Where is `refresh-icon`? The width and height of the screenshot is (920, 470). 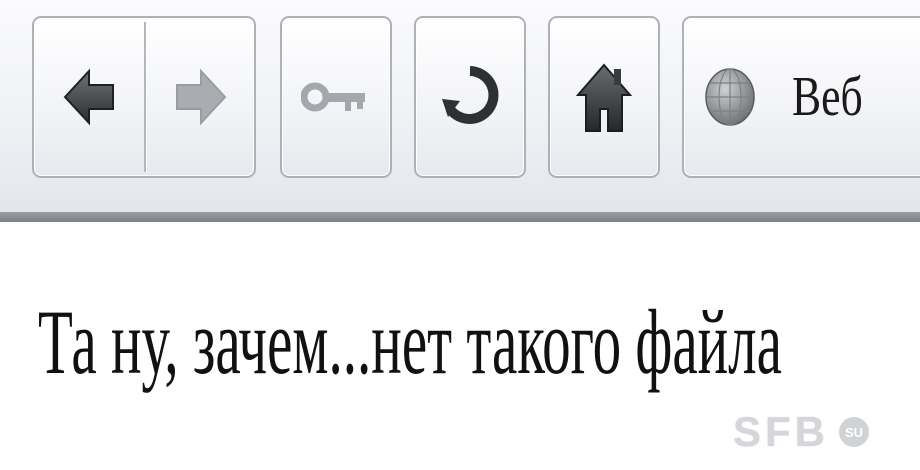
refresh-icon is located at coordinates (470, 95).